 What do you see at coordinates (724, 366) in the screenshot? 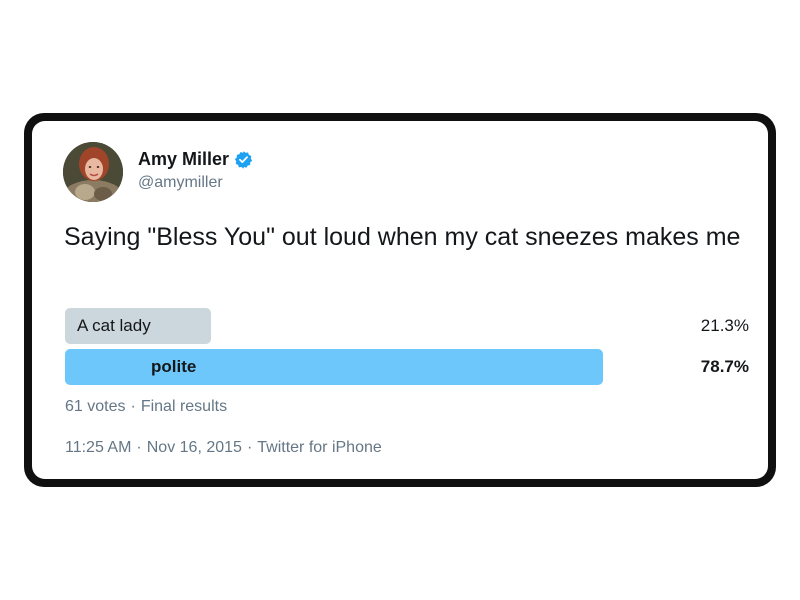
I see `poll-option-percent: 78.7%` at bounding box center [724, 366].